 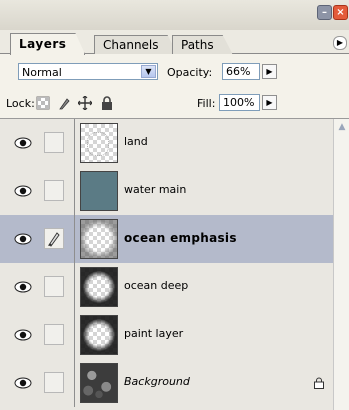 What do you see at coordinates (42, 72) in the screenshot?
I see `blend-mode-value: Normal` at bounding box center [42, 72].